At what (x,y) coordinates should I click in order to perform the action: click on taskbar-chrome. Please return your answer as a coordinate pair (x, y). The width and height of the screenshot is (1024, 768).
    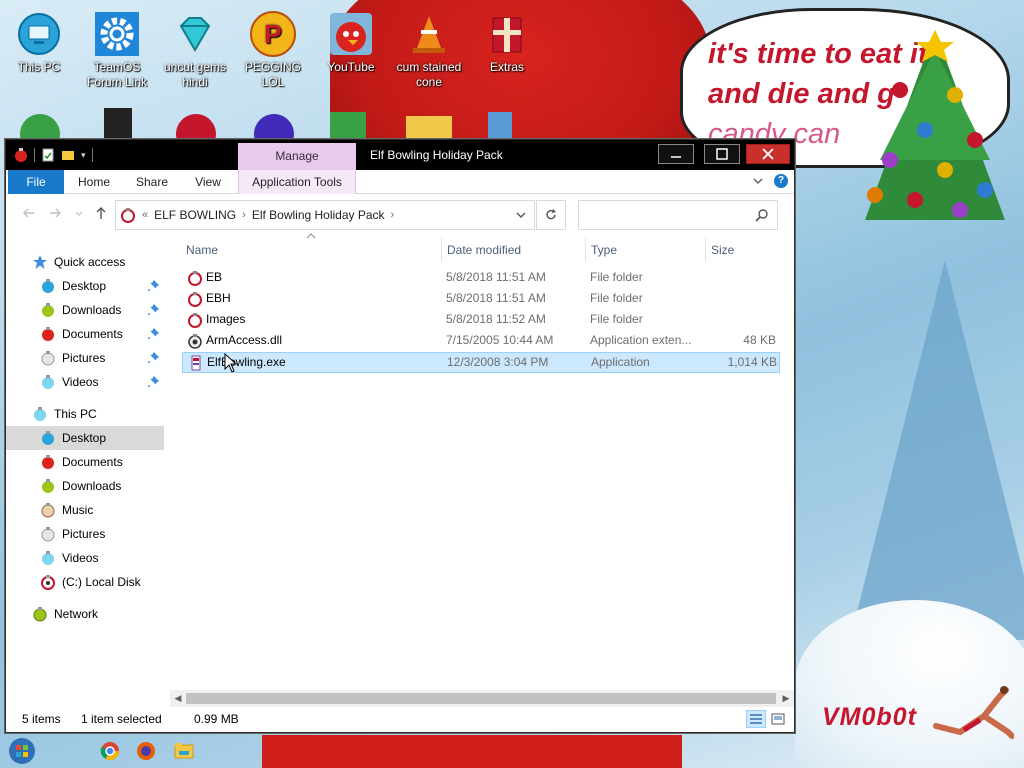
    Looking at the image, I should click on (110, 751).